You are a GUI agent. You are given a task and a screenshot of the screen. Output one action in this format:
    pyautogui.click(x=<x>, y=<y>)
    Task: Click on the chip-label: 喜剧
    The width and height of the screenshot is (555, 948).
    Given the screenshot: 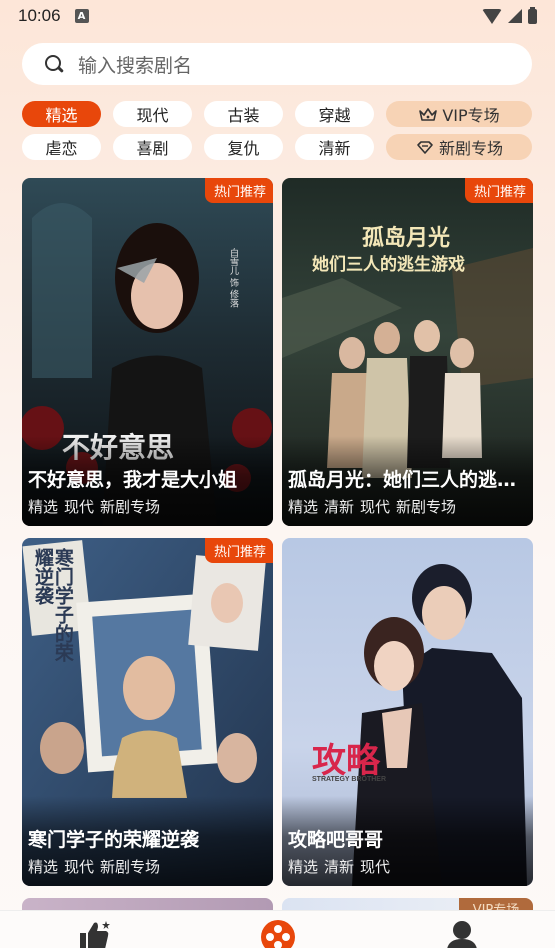 What is the action you would take?
    pyautogui.click(x=152, y=148)
    